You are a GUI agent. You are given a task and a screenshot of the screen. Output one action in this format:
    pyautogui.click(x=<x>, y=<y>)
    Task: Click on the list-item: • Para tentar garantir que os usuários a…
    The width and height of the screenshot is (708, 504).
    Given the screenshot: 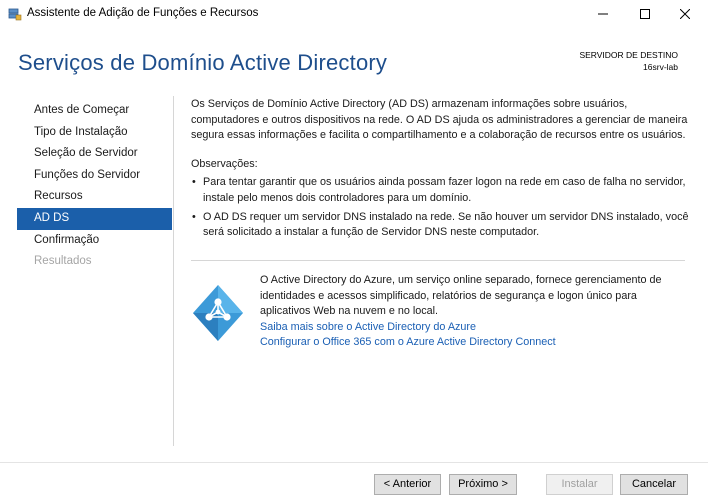 What is the action you would take?
    pyautogui.click(x=441, y=190)
    